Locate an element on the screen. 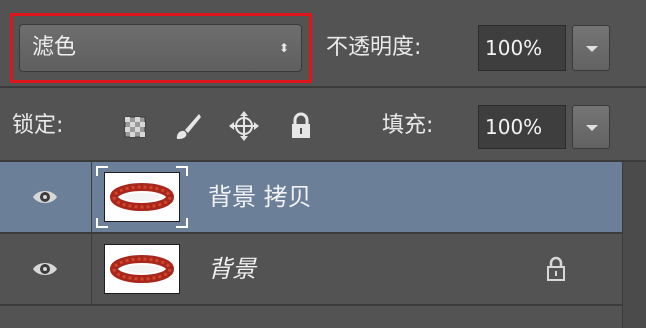  lock-image-pixels-brush-icon is located at coordinates (187, 126).